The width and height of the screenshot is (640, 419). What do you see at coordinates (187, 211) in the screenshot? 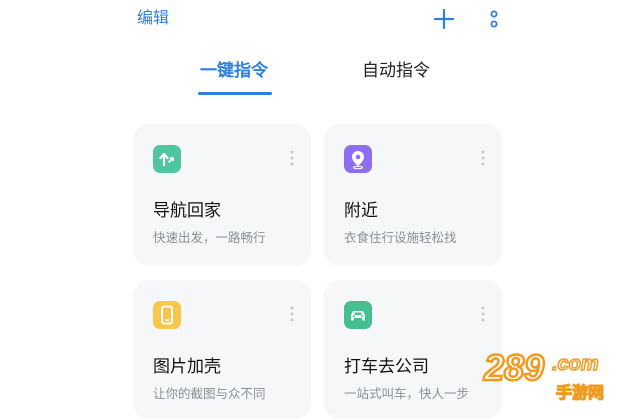
I see `card-title: 导航回家` at bounding box center [187, 211].